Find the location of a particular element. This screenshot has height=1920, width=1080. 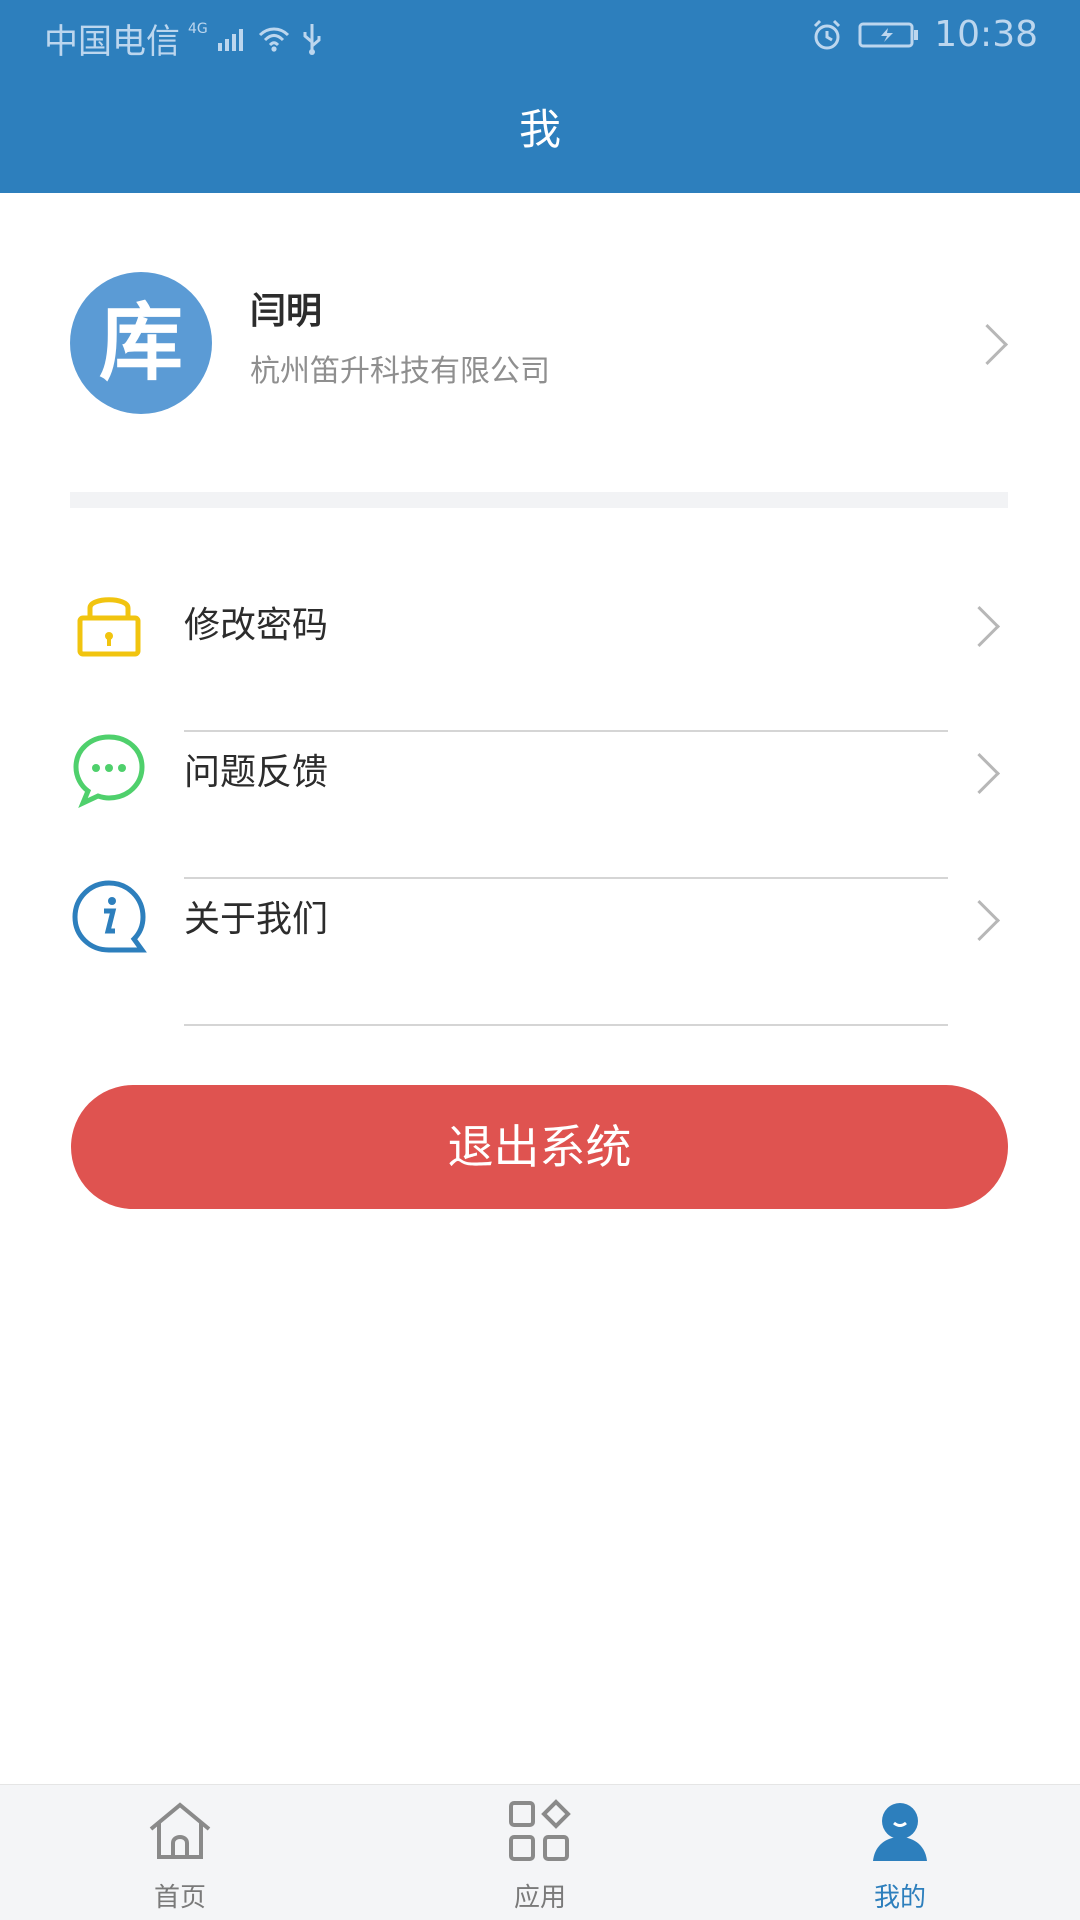

profile-card: 库 闫明 杭州笛升科技有限公司 is located at coordinates (540, 344).